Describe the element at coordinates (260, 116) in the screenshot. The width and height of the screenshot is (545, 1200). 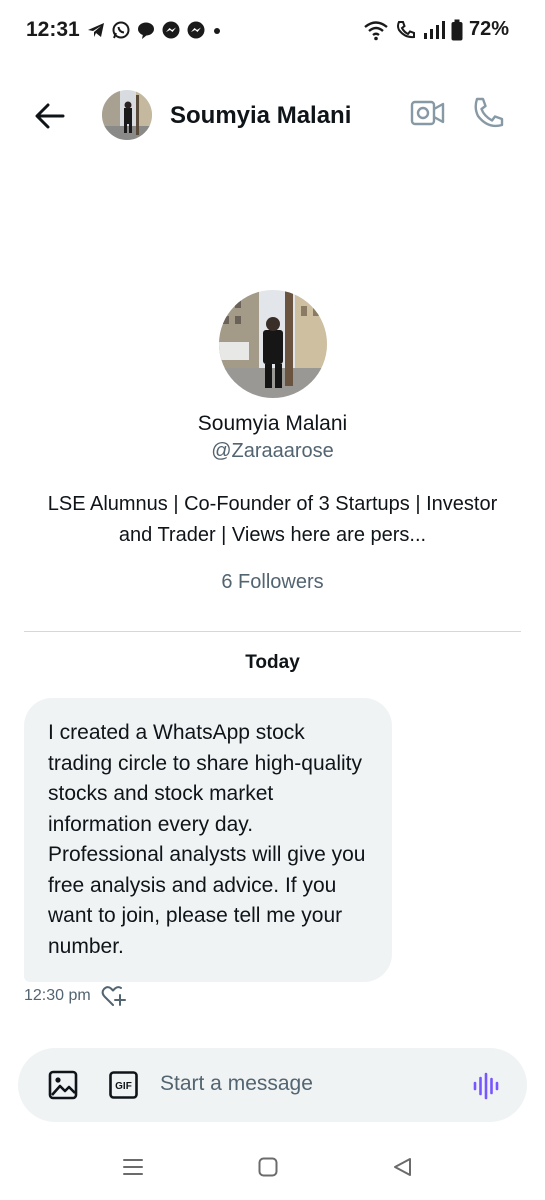
I see `contact-name: Soumyia Malani` at that location.